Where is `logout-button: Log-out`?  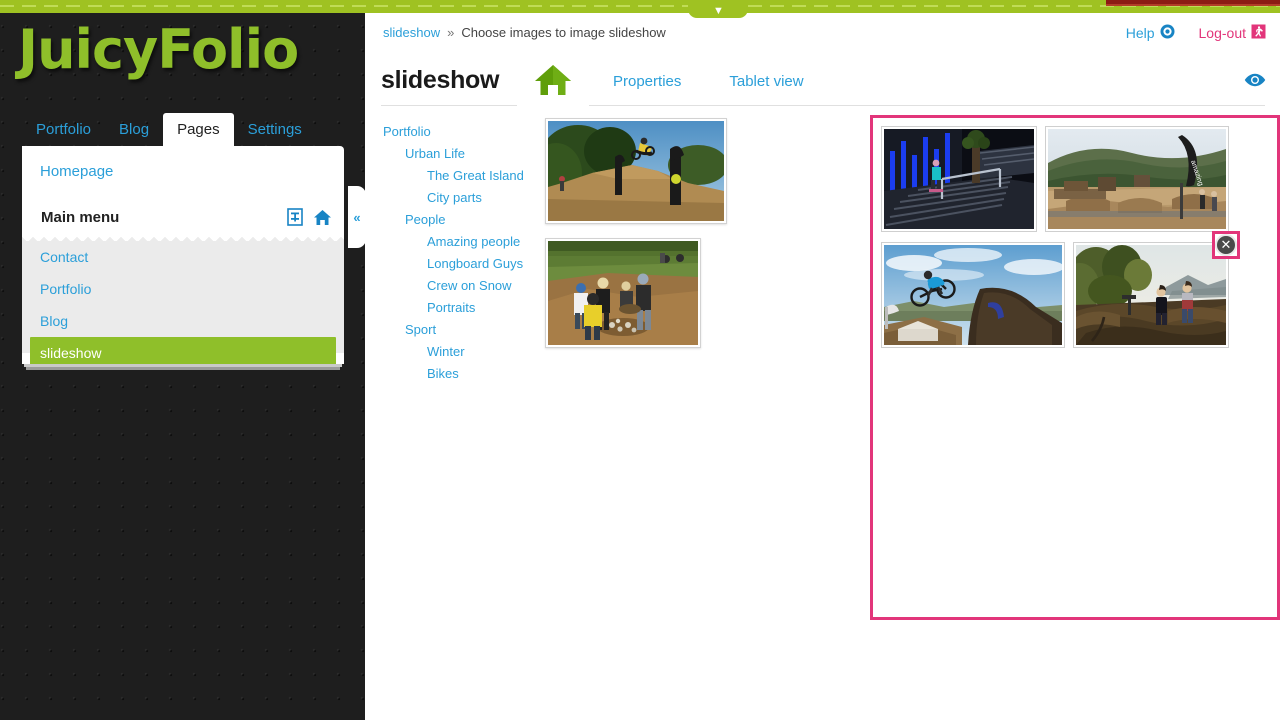 logout-button: Log-out is located at coordinates (1232, 33).